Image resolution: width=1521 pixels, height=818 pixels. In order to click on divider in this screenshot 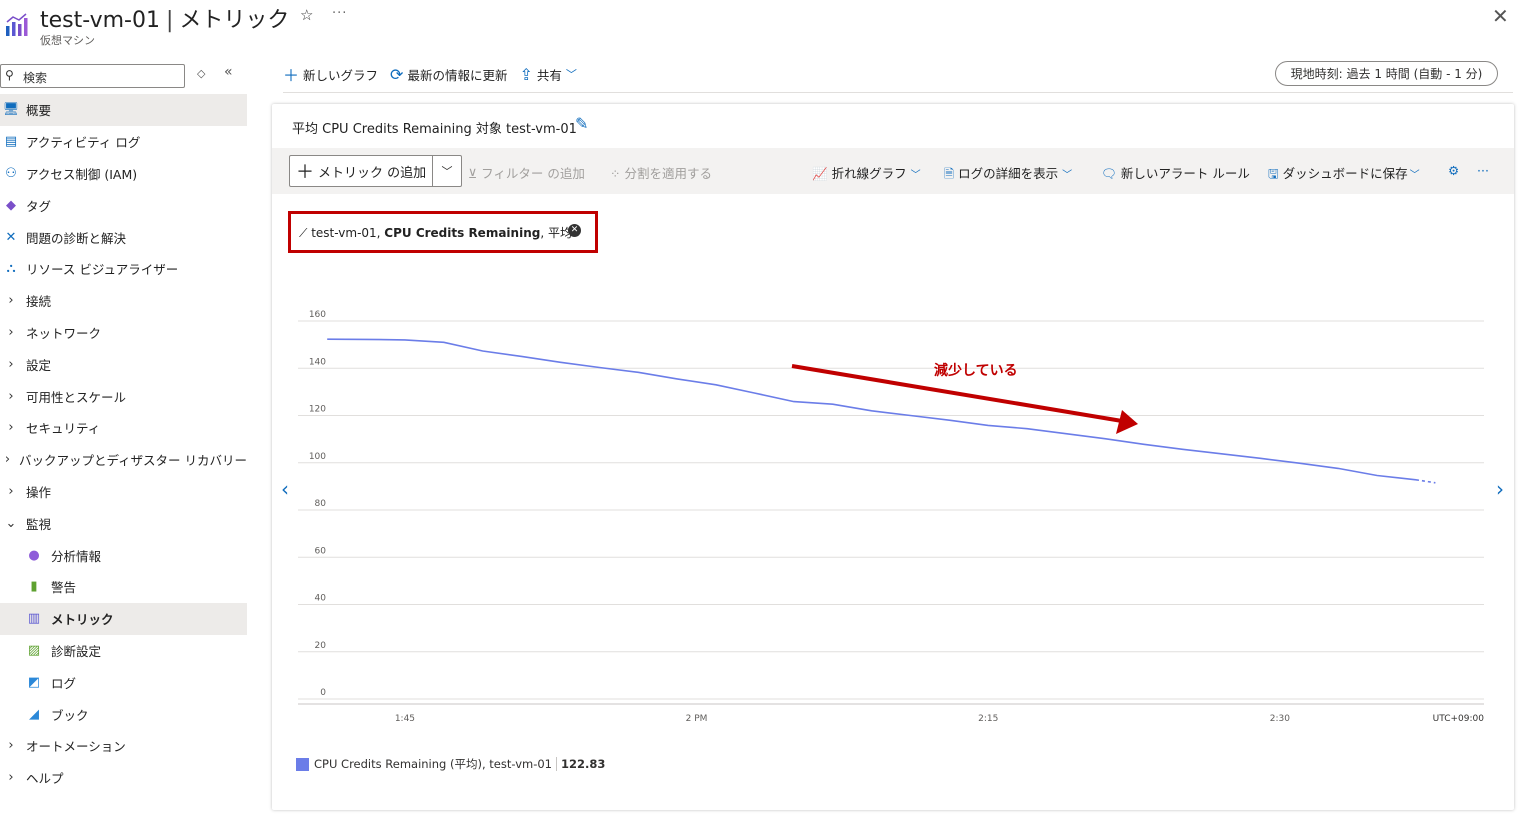, I will do `click(898, 92)`.